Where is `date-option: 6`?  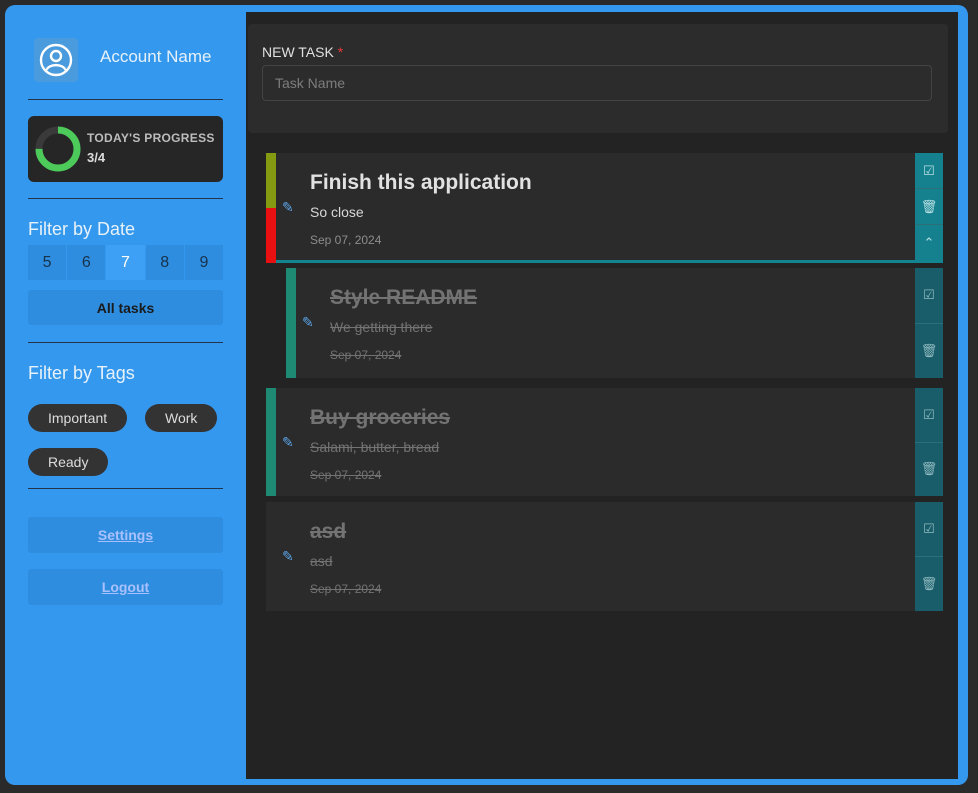
date-option: 6 is located at coordinates (86, 262).